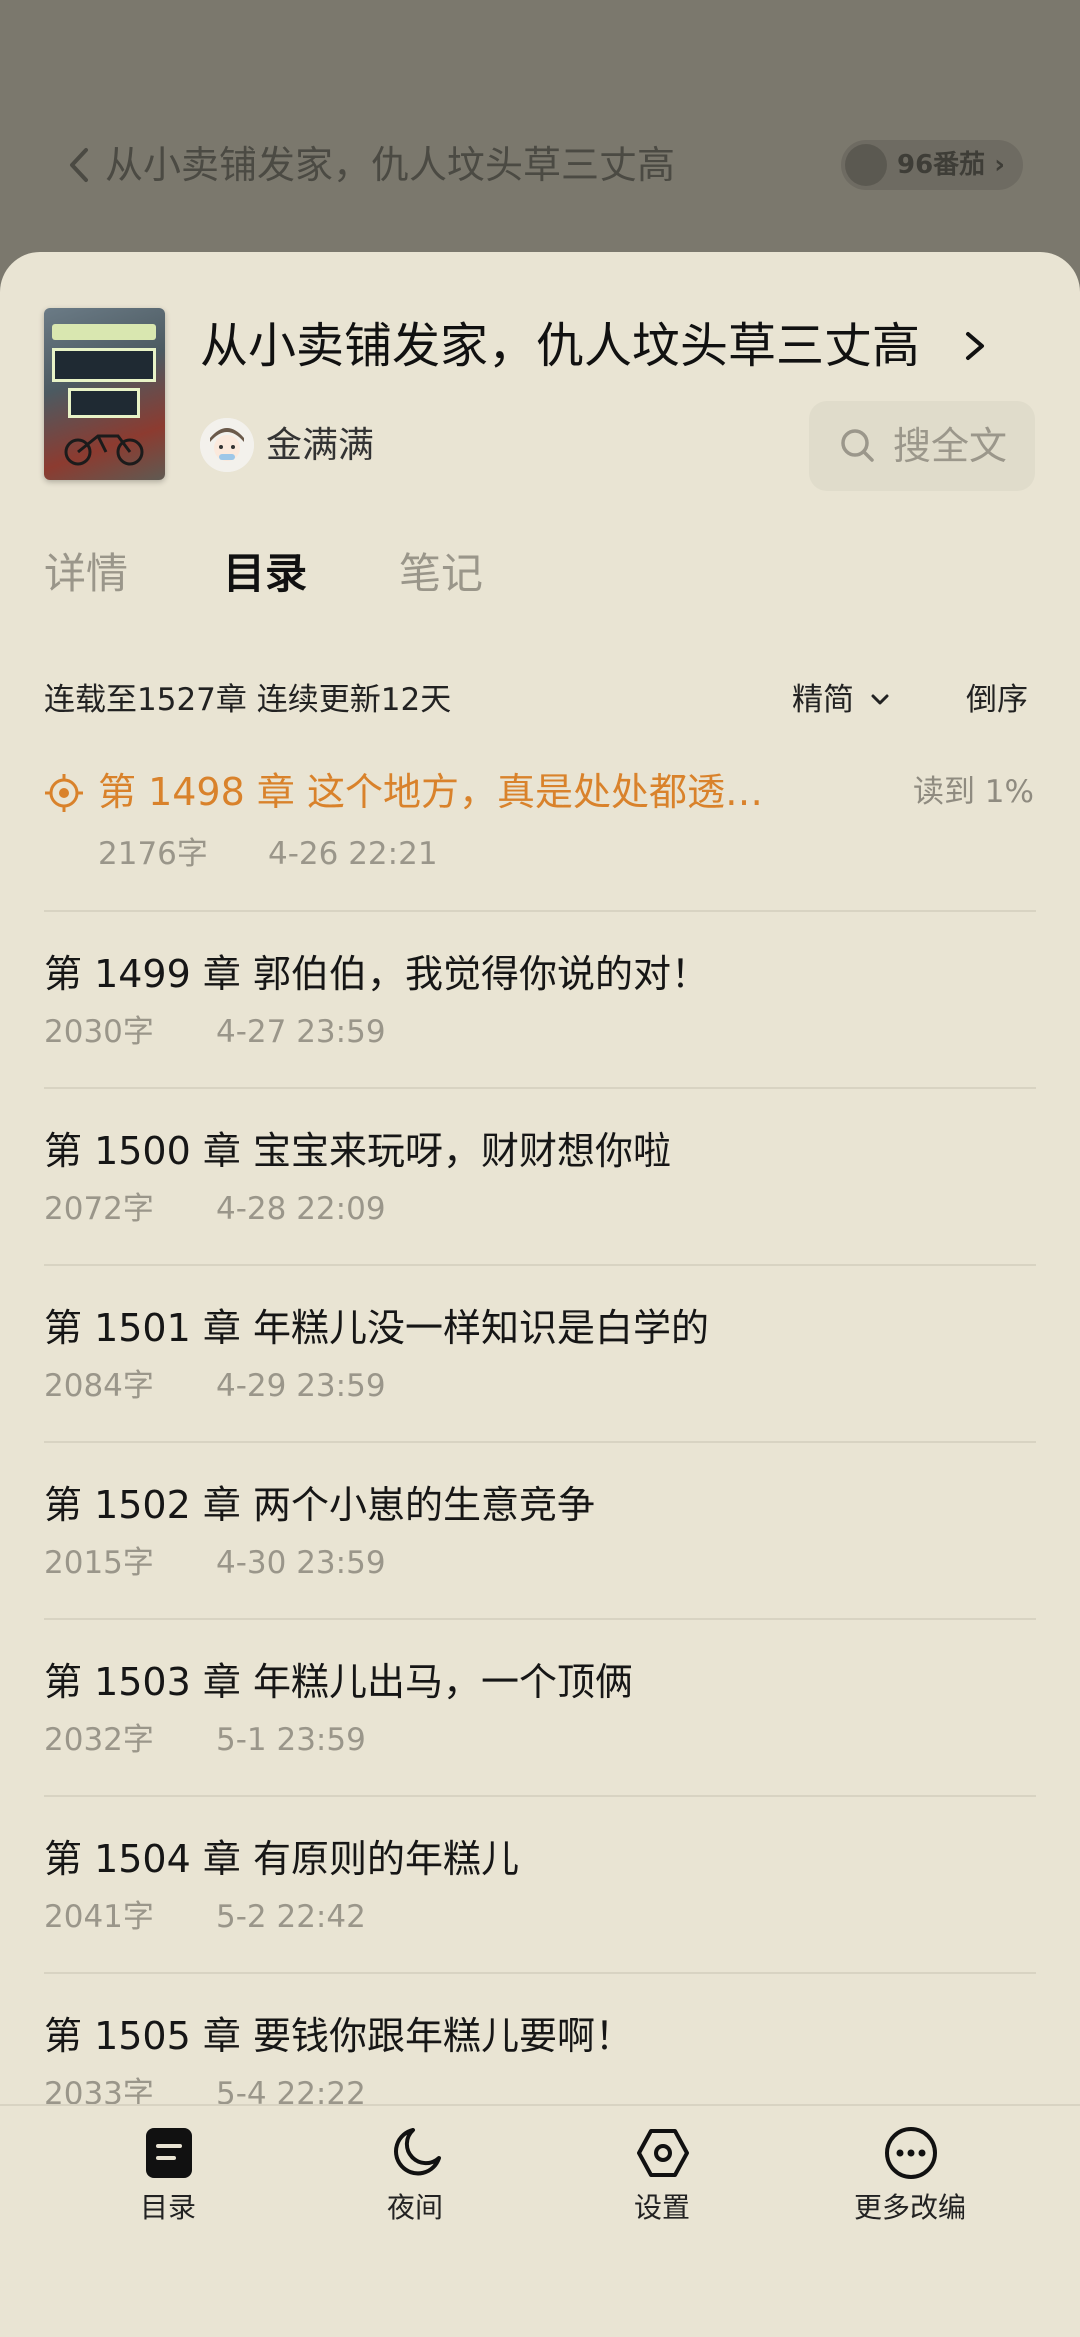 This screenshot has width=1080, height=2337. What do you see at coordinates (320, 446) in the screenshot?
I see `author-name: 金满满` at bounding box center [320, 446].